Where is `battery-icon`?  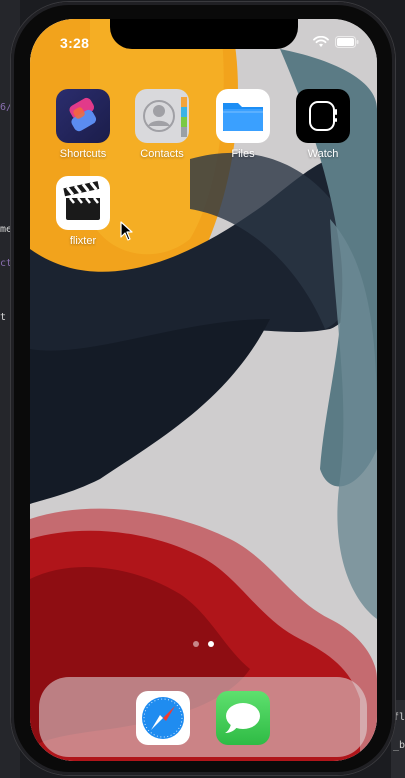
battery-icon is located at coordinates (347, 42).